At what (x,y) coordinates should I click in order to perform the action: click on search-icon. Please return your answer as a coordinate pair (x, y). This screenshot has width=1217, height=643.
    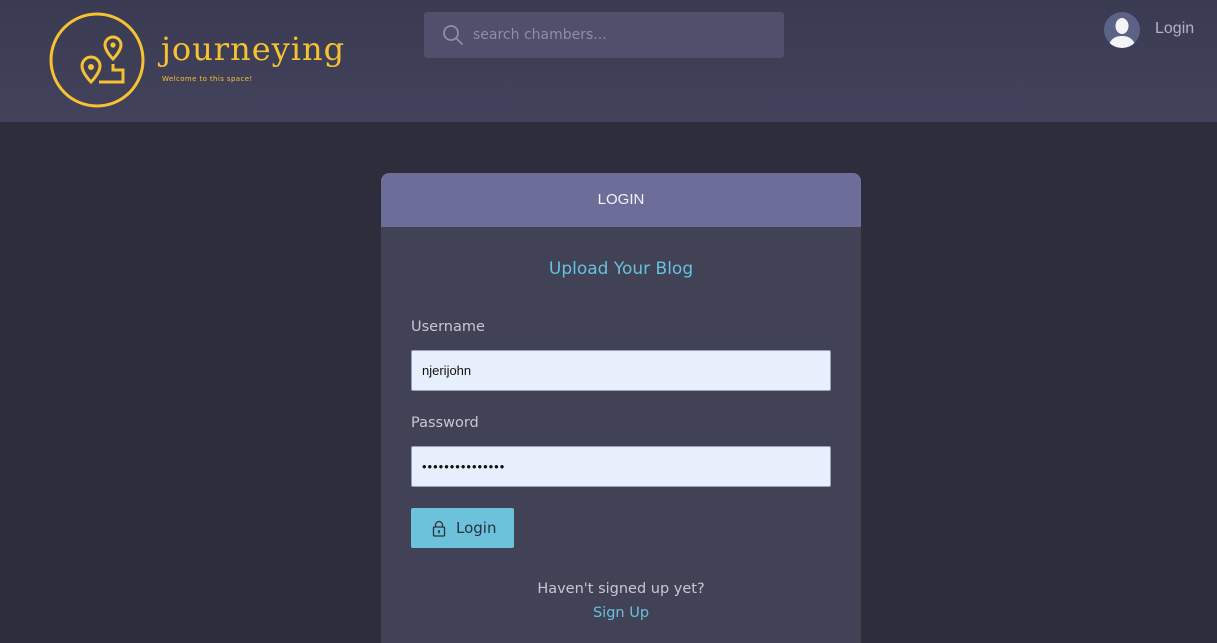
    Looking at the image, I should click on (453, 35).